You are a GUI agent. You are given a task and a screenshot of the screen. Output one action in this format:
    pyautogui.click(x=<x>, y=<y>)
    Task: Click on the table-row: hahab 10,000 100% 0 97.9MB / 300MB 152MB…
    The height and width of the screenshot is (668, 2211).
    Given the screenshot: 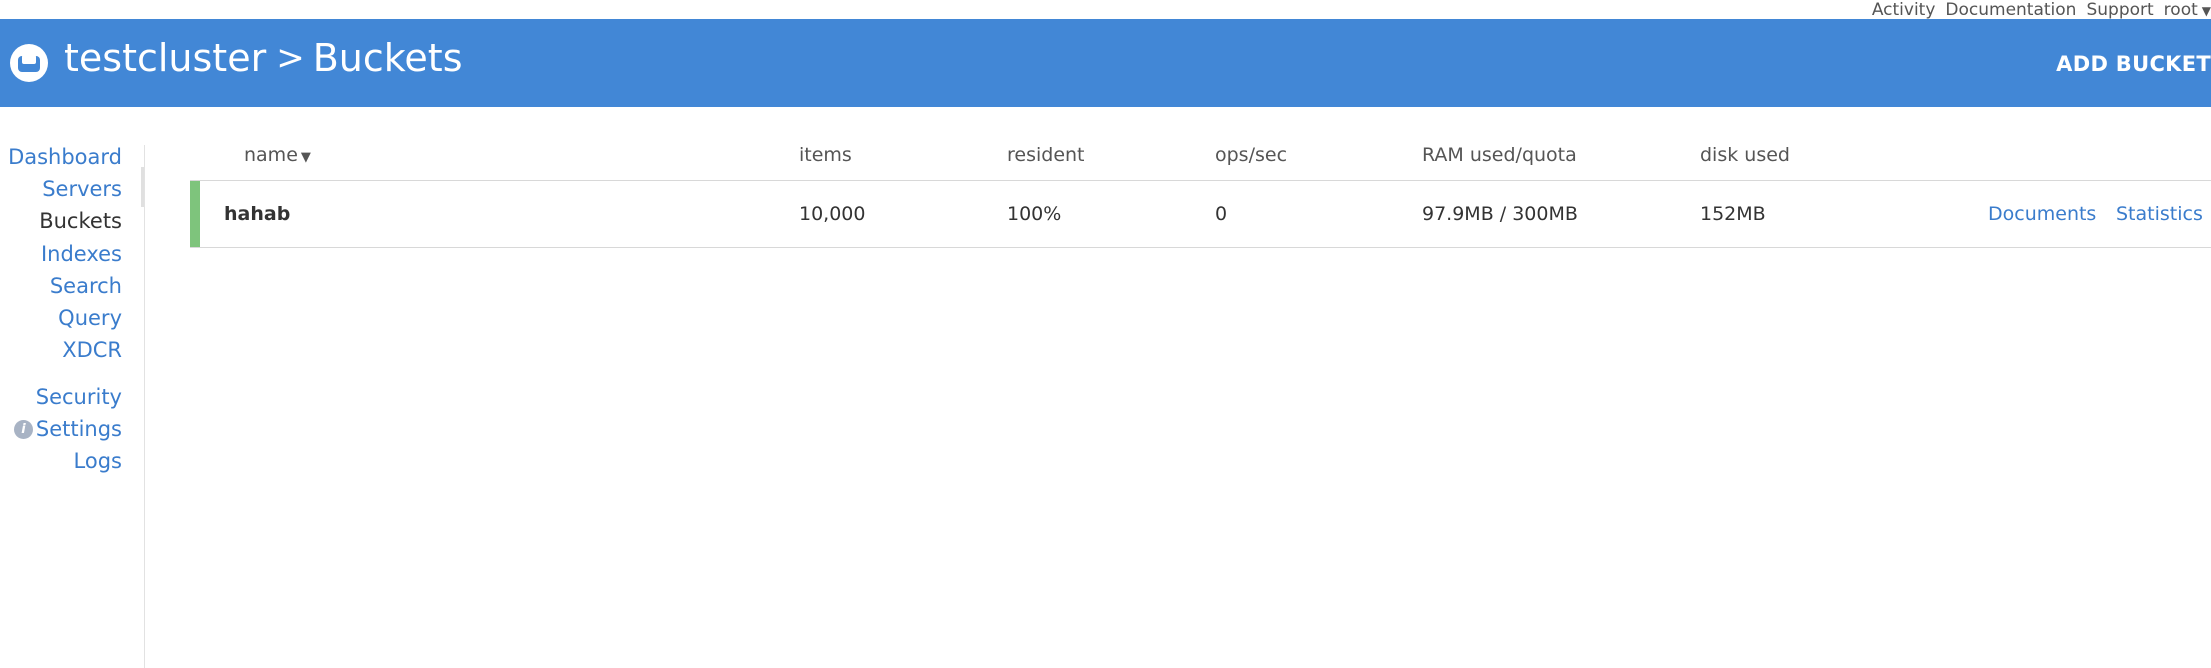 What is the action you would take?
    pyautogui.click(x=1200, y=214)
    